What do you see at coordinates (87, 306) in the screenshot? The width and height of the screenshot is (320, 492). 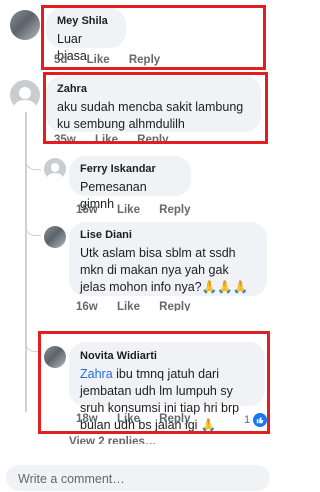 I see `comment-time: 16w` at bounding box center [87, 306].